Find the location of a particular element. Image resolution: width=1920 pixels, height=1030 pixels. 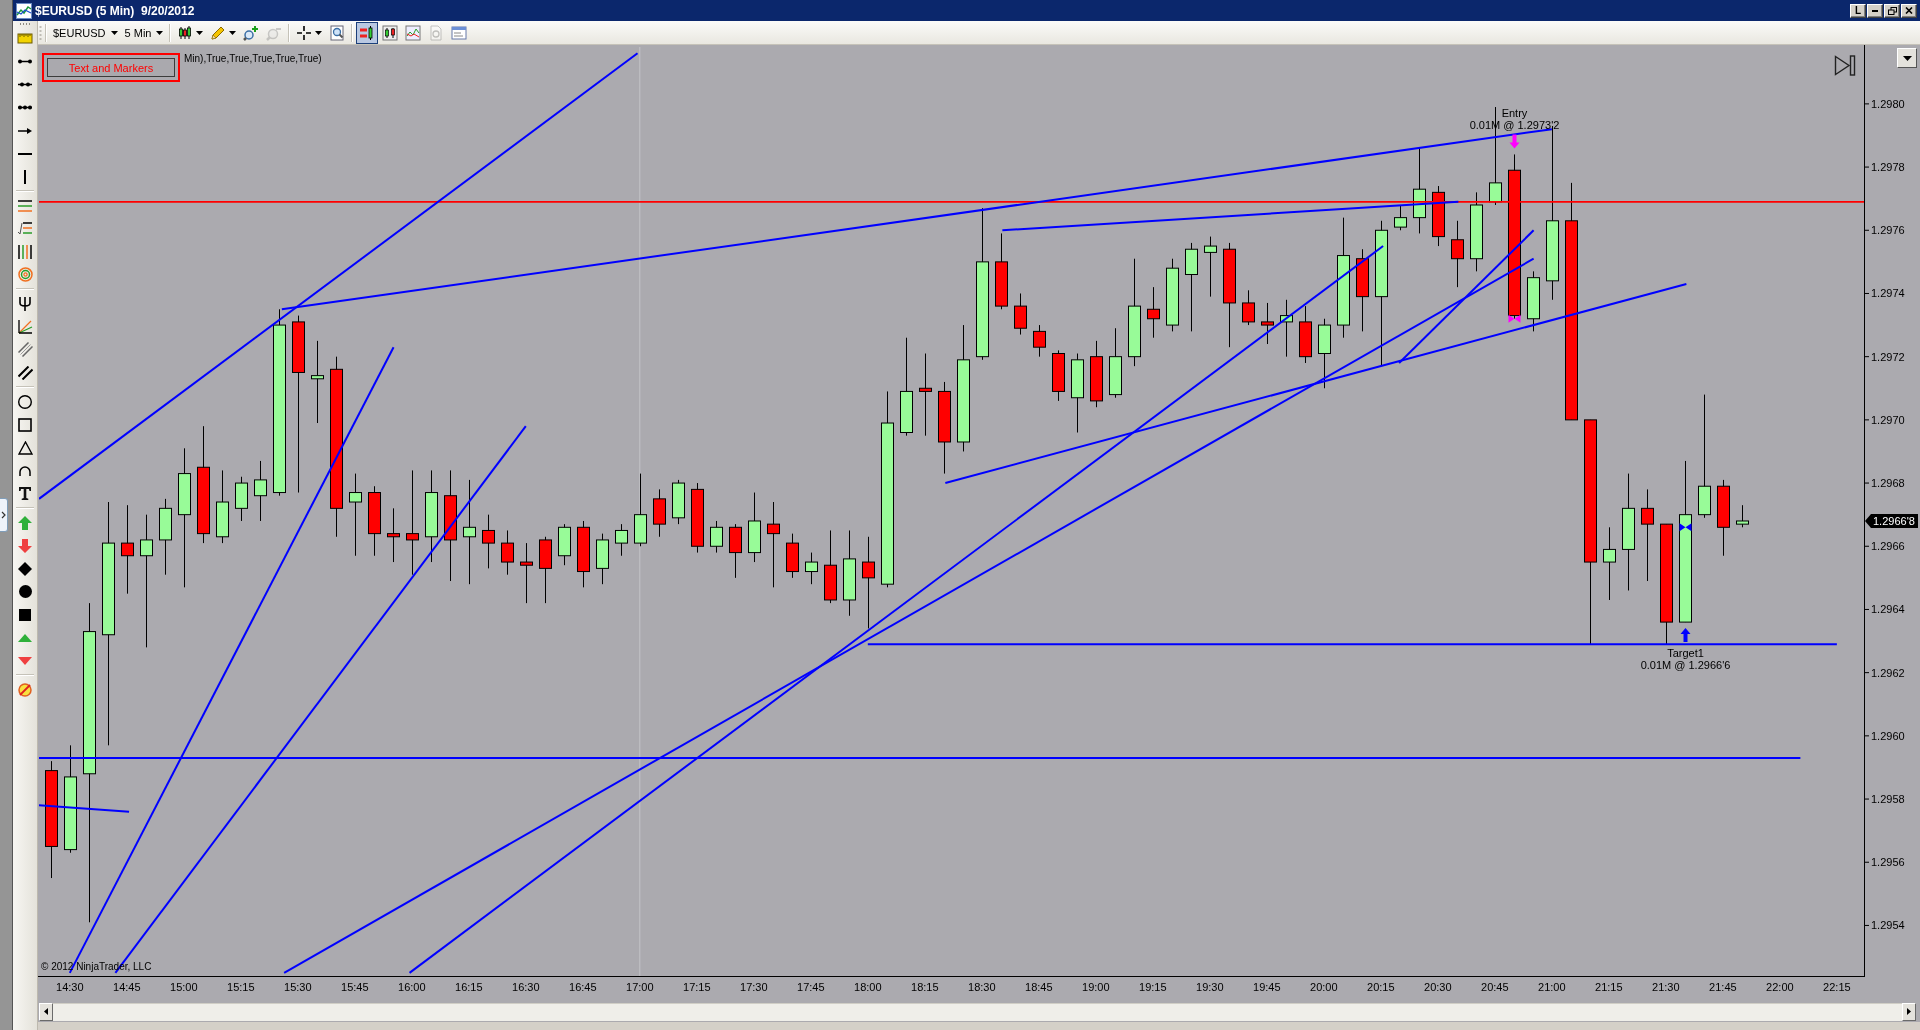

time-label: 15:00 is located at coordinates (184, 987).